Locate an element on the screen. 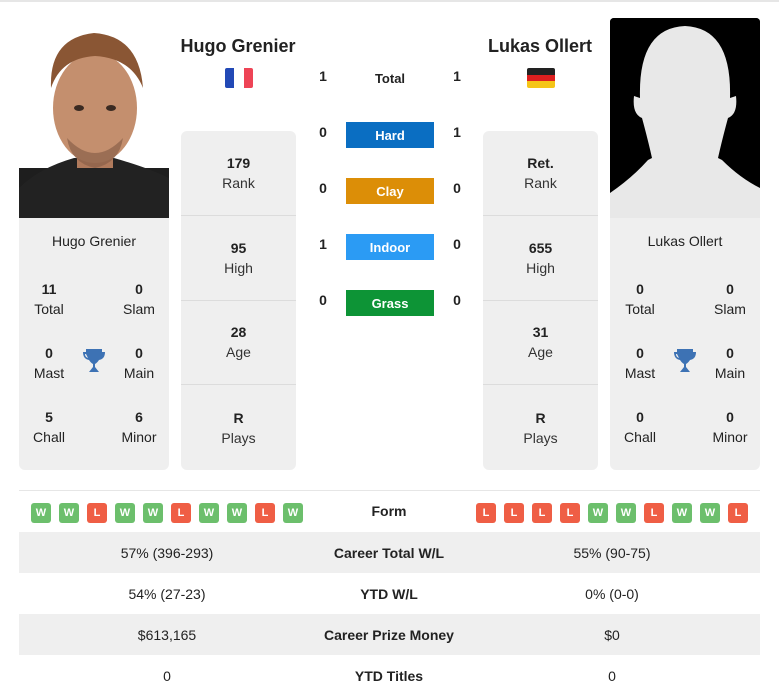  france-flag-icon is located at coordinates (239, 78).